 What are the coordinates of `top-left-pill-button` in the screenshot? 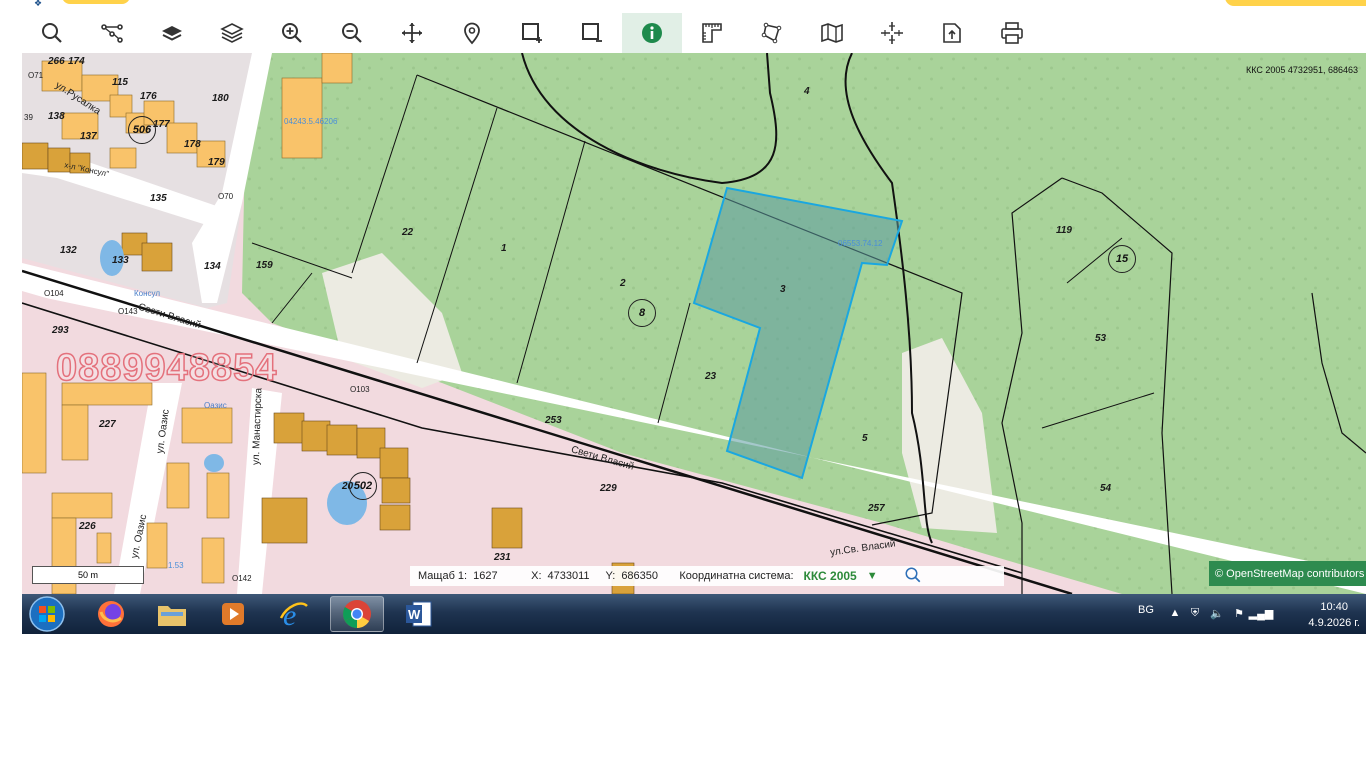 It's located at (96, 2).